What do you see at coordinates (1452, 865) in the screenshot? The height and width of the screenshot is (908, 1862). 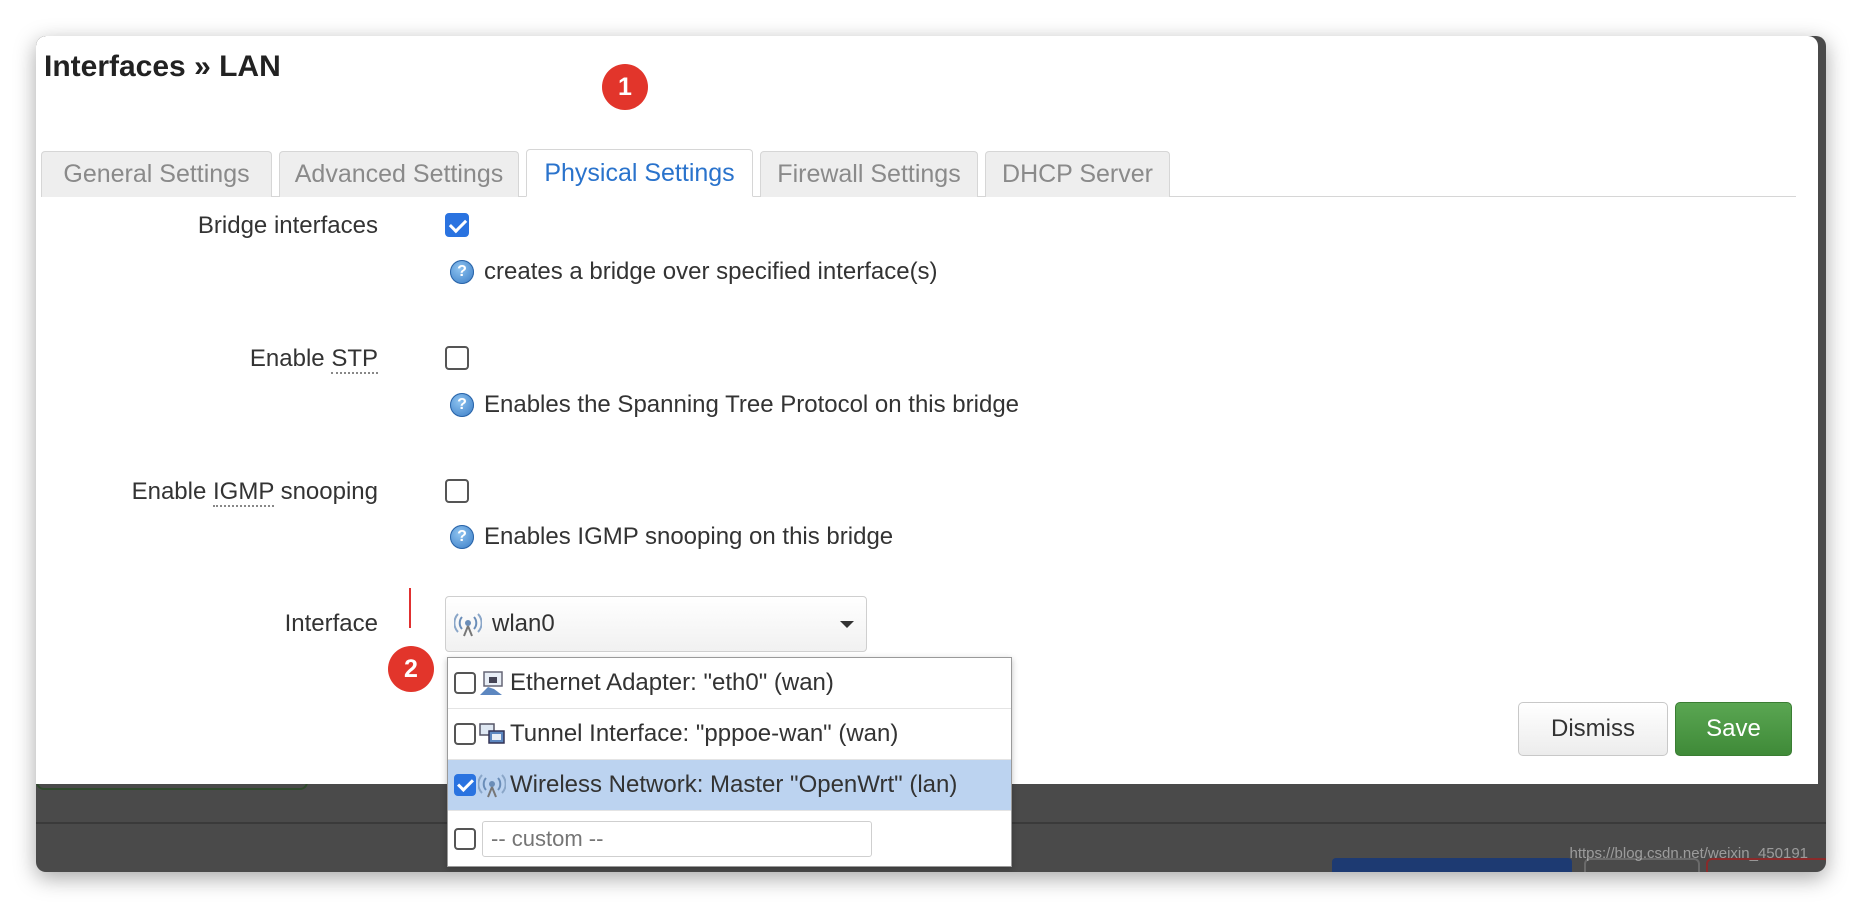 I see `background-blue-button` at bounding box center [1452, 865].